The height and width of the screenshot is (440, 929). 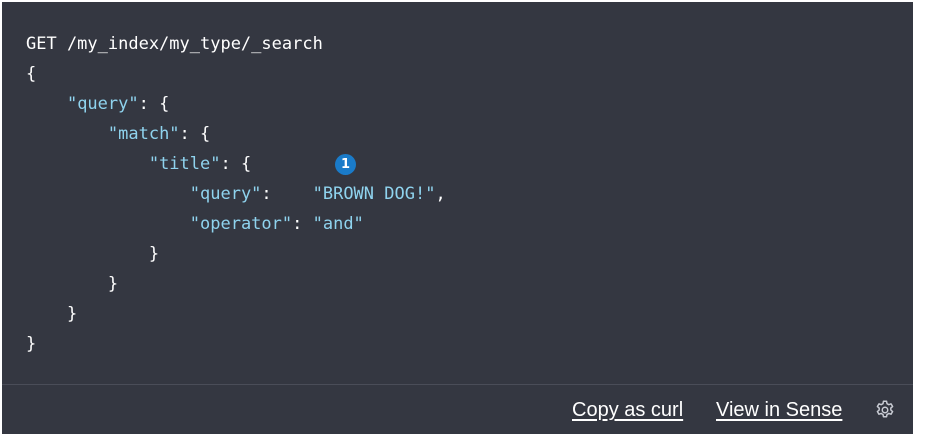 I want to click on code-line: "title": {, so click(x=138, y=164).